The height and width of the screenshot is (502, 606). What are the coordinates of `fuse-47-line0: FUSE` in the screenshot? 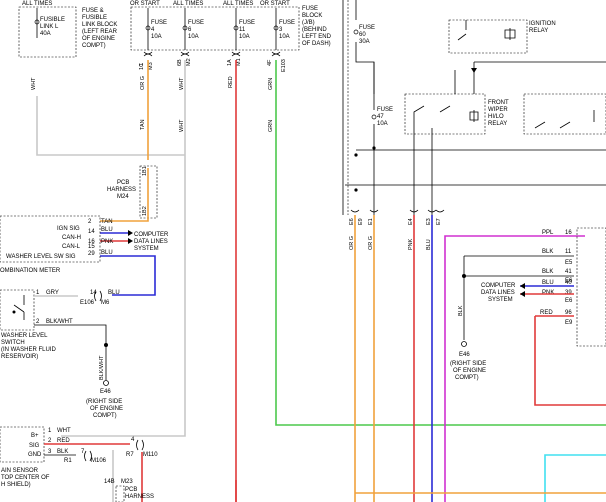 It's located at (385, 110).